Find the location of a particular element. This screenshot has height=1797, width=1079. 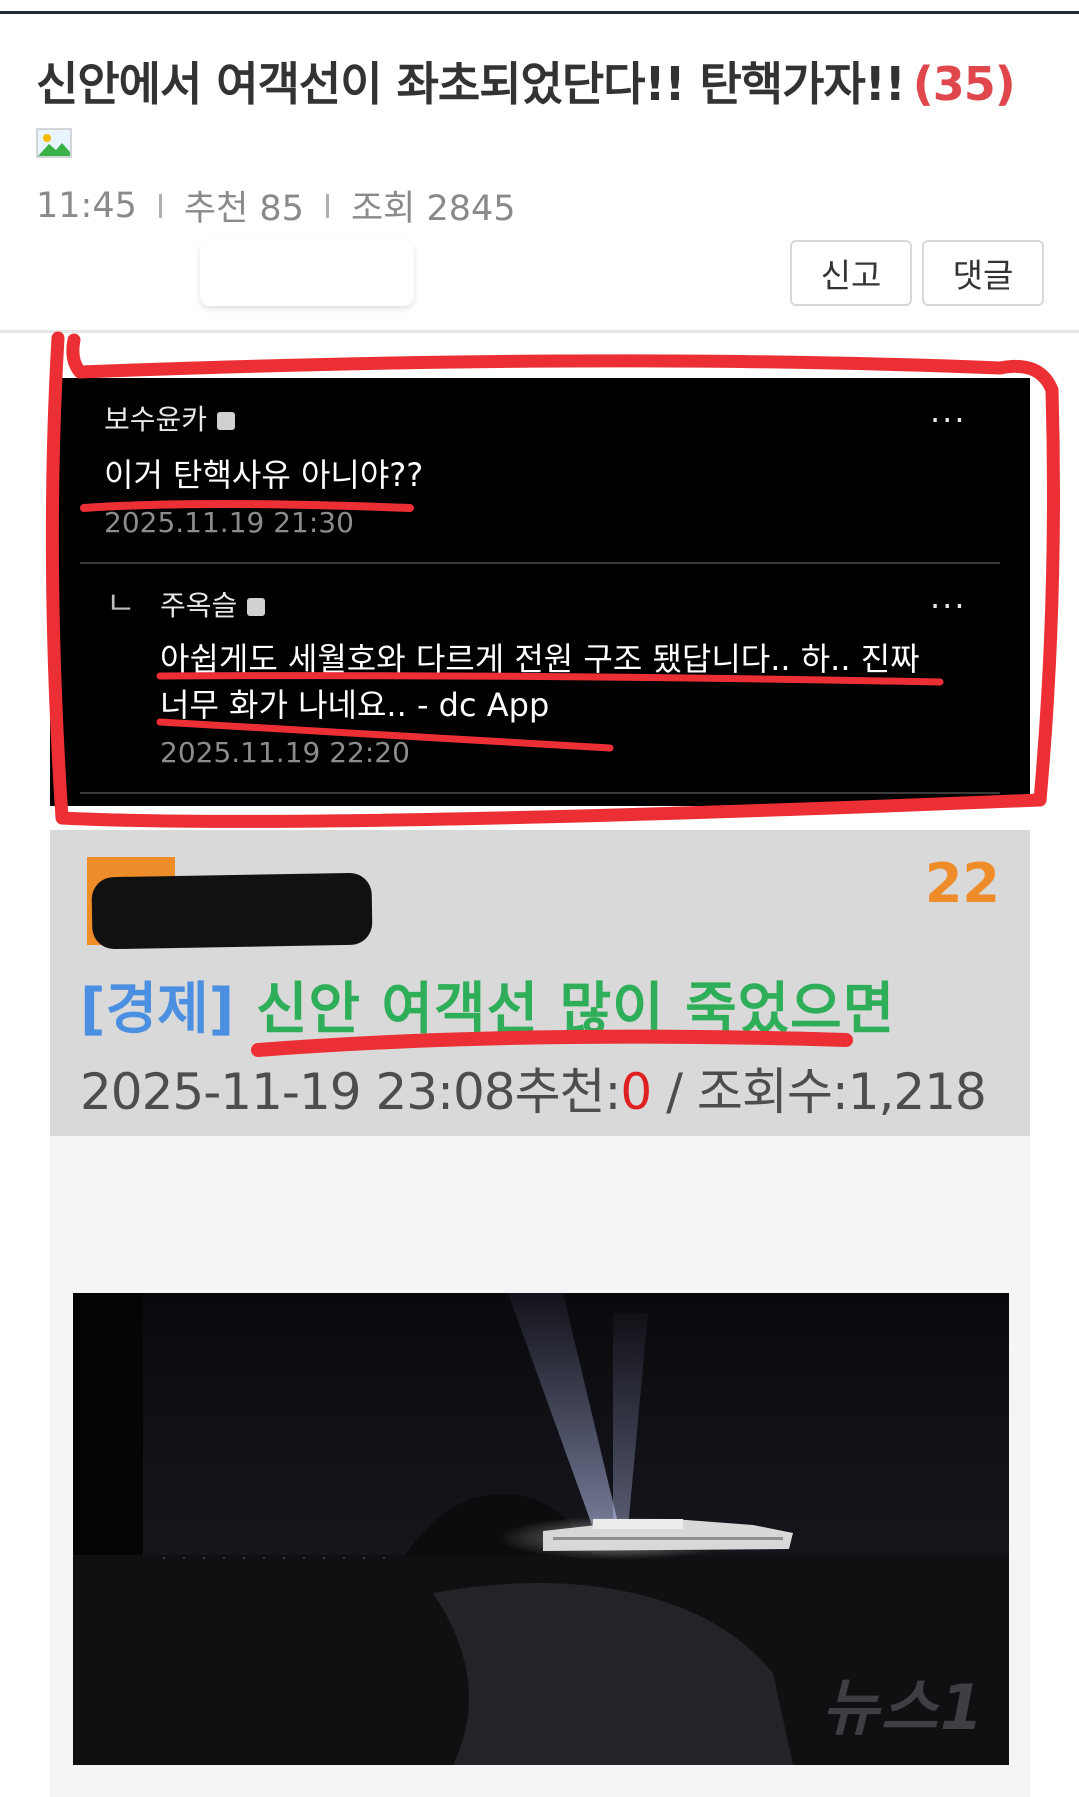

comment-text: 이거 탄핵사유 아니야?? is located at coordinates (264, 475).